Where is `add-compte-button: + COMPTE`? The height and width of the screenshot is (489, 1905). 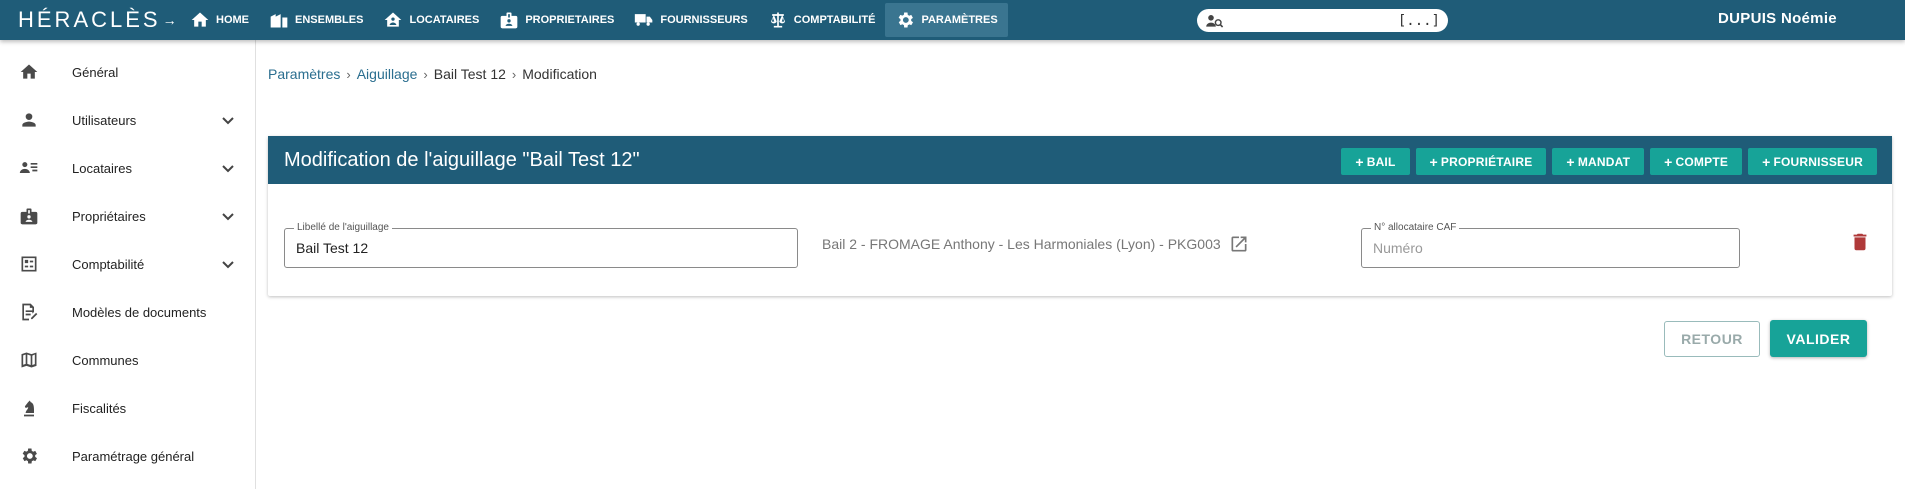
add-compte-button: + COMPTE is located at coordinates (1696, 161).